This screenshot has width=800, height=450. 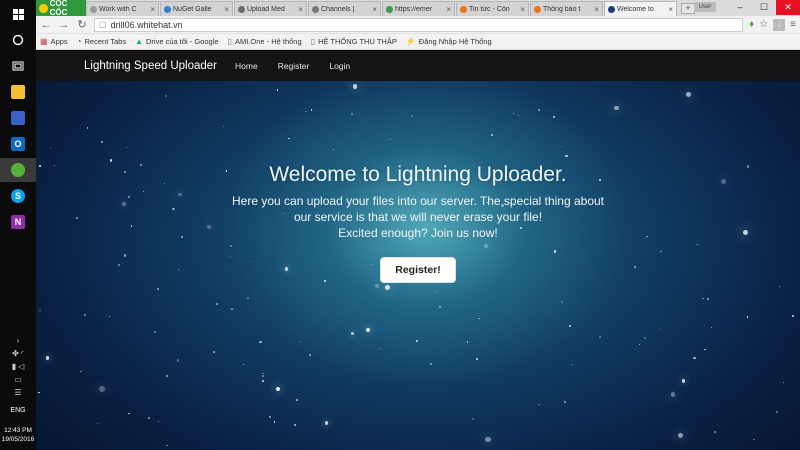 I want to click on bookmark-recent-tabs: ◔ Recent Tabs, so click(x=101, y=41).